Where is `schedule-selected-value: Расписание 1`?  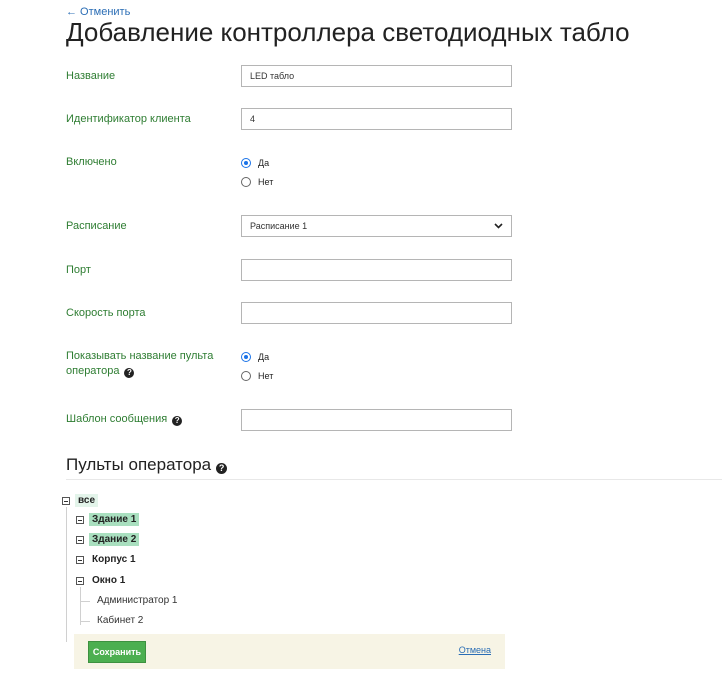
schedule-selected-value: Расписание 1 is located at coordinates (279, 226).